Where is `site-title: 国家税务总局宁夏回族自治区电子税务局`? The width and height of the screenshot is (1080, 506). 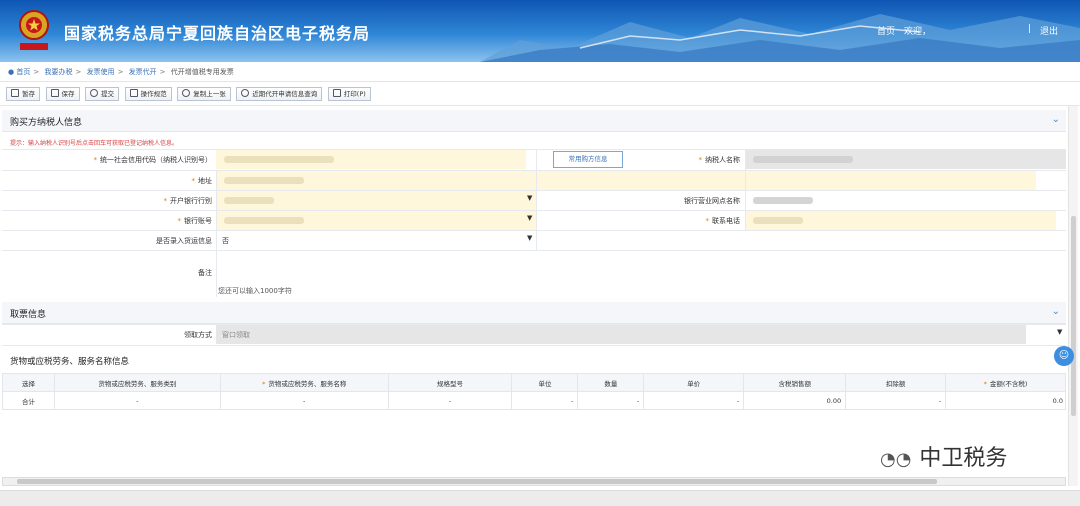 site-title: 国家税务总局宁夏回族自治区电子税务局 is located at coordinates (217, 33).